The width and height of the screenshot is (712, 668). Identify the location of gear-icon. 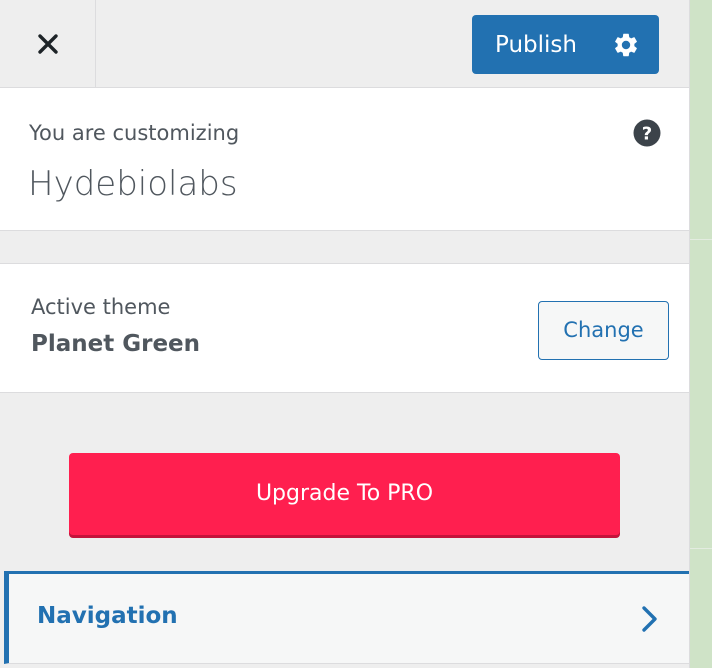
(626, 45).